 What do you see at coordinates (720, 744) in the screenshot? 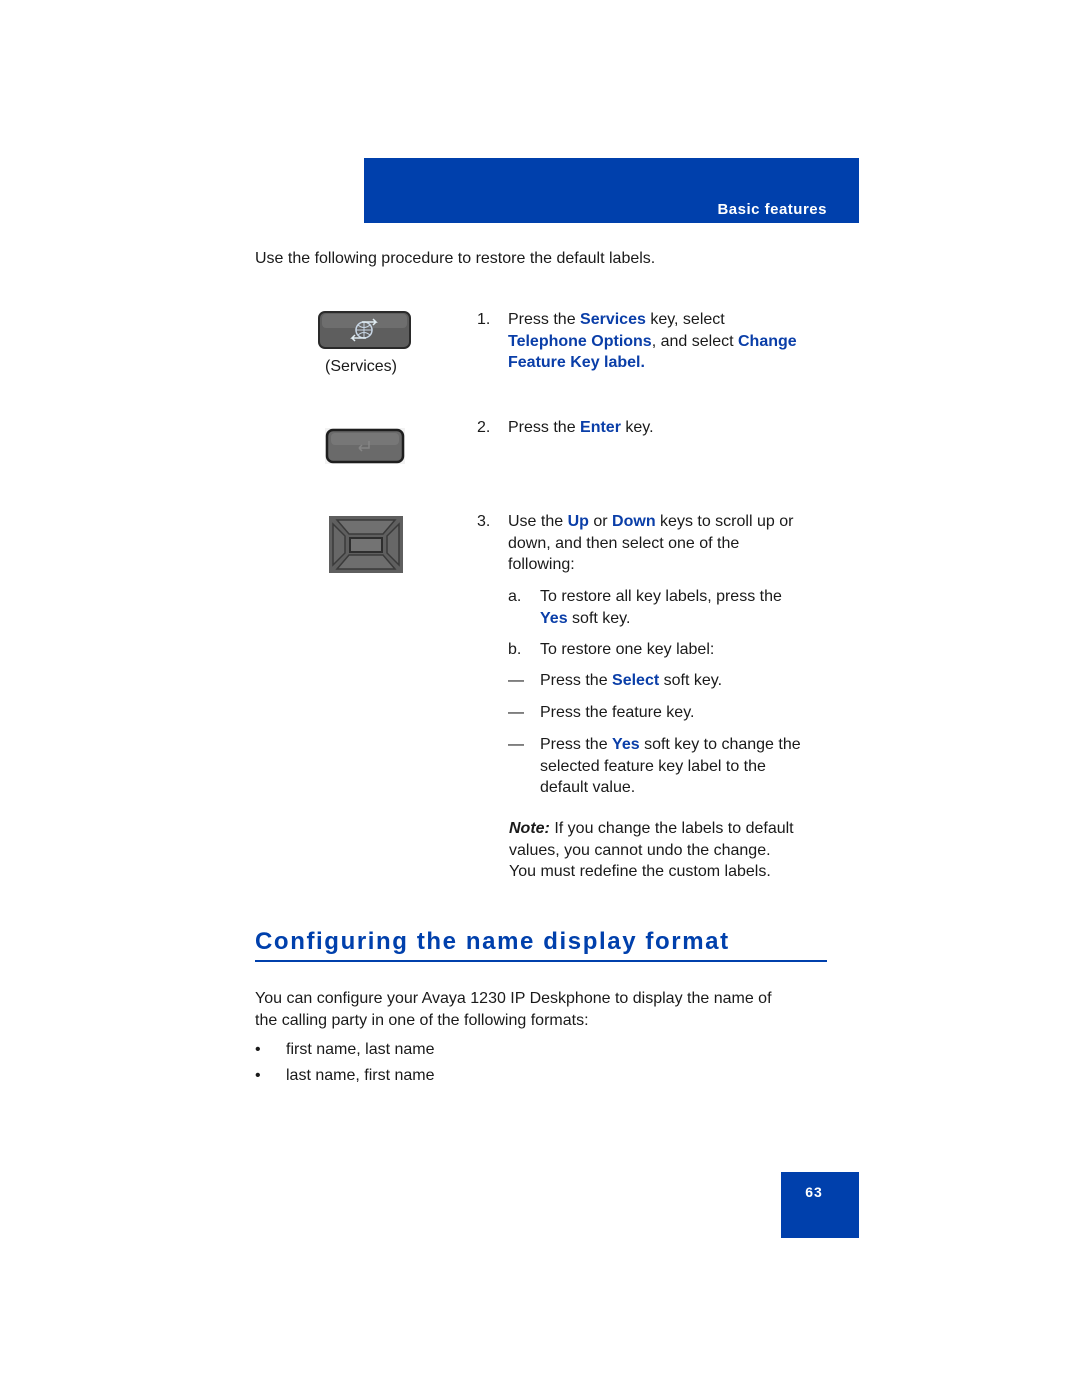
I see `step-text: soft key to change the` at bounding box center [720, 744].